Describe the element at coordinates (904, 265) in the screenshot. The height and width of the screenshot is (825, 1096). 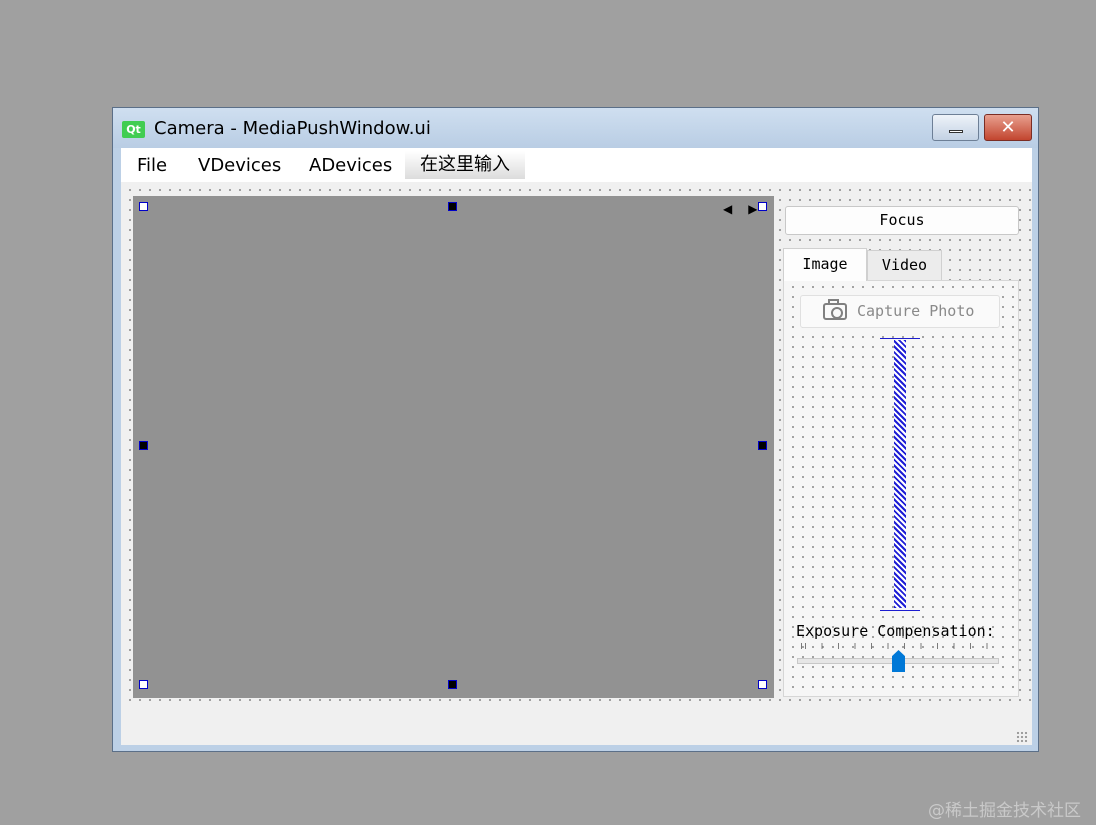
I see `tab-video: Video` at that location.